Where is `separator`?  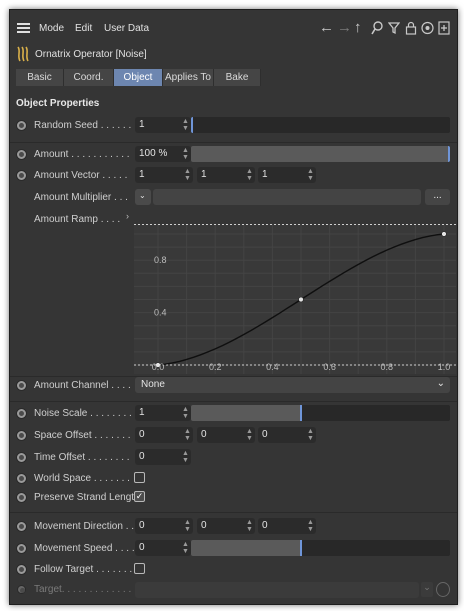
separator is located at coordinates (233, 401).